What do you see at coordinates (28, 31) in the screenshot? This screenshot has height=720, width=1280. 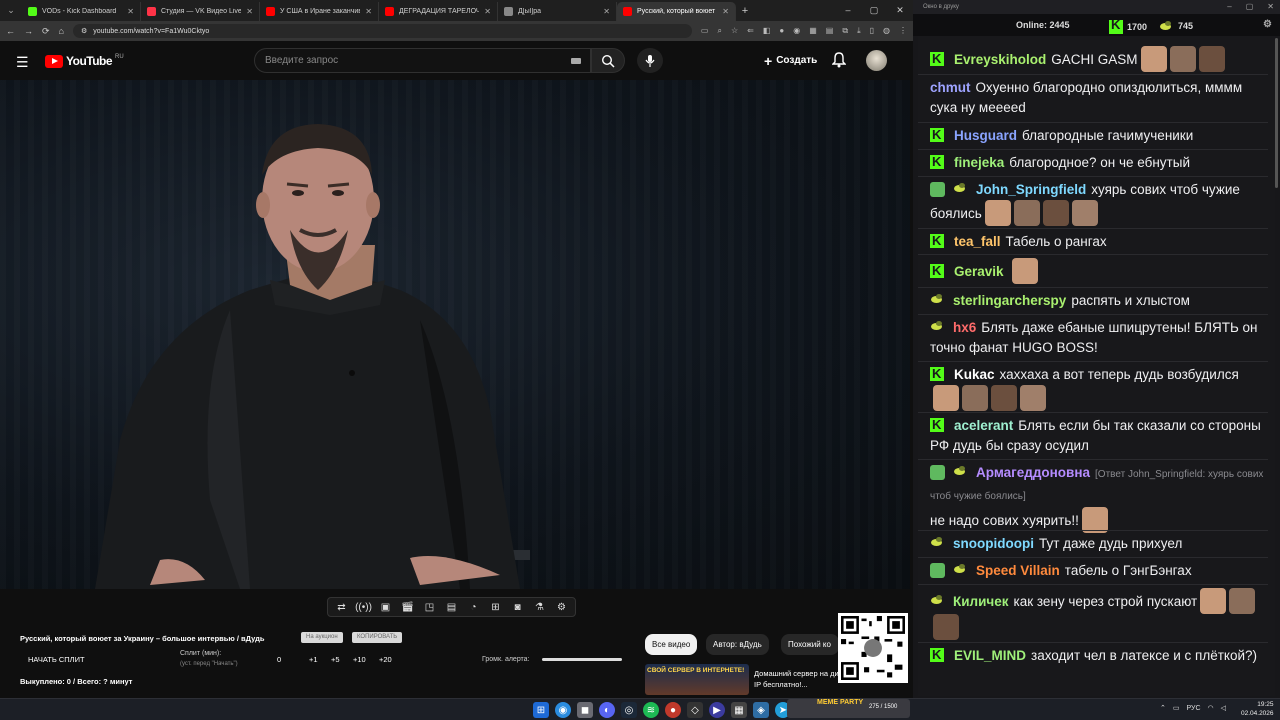 I see `forward-icon: →` at bounding box center [28, 31].